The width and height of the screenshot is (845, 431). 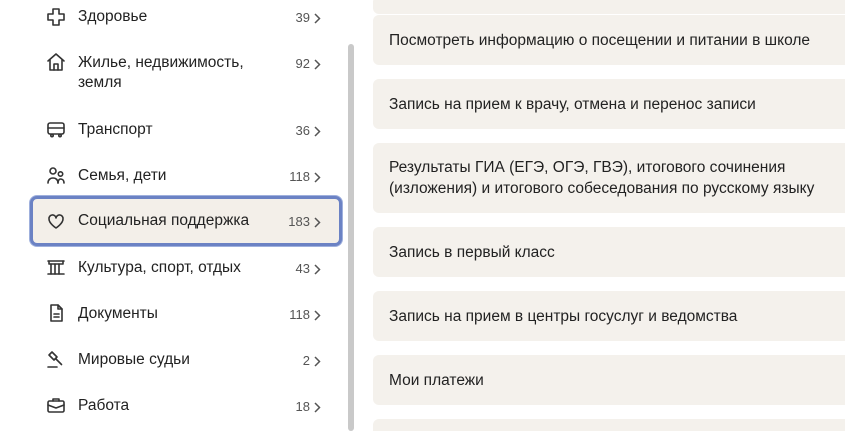 I want to click on category-count: 2, so click(x=306, y=360).